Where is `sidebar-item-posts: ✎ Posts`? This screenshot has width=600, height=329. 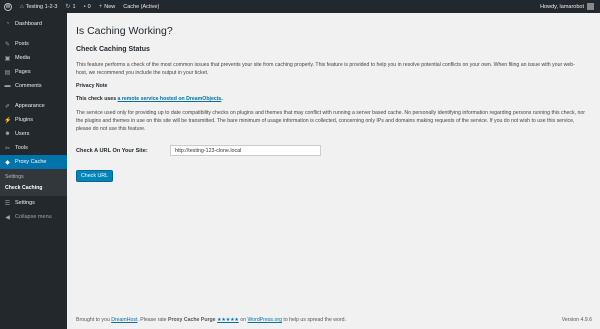 sidebar-item-posts: ✎ Posts is located at coordinates (33, 44).